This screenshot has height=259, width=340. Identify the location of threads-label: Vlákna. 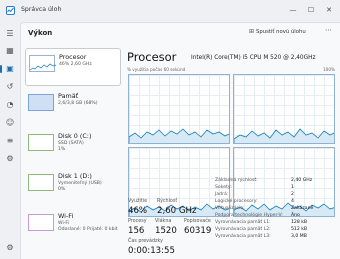
(163, 221).